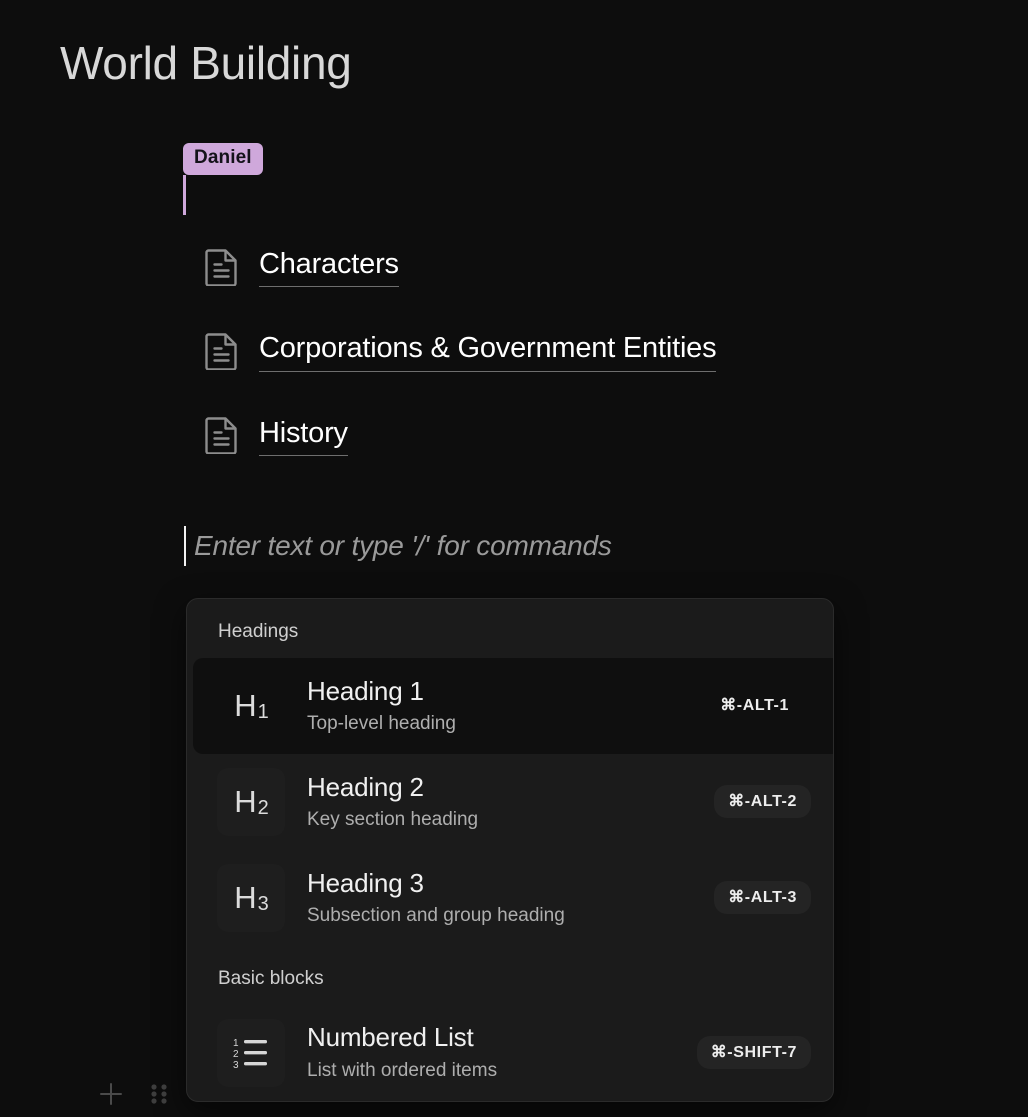  Describe the element at coordinates (185, 546) in the screenshot. I see `text-cursor` at that location.